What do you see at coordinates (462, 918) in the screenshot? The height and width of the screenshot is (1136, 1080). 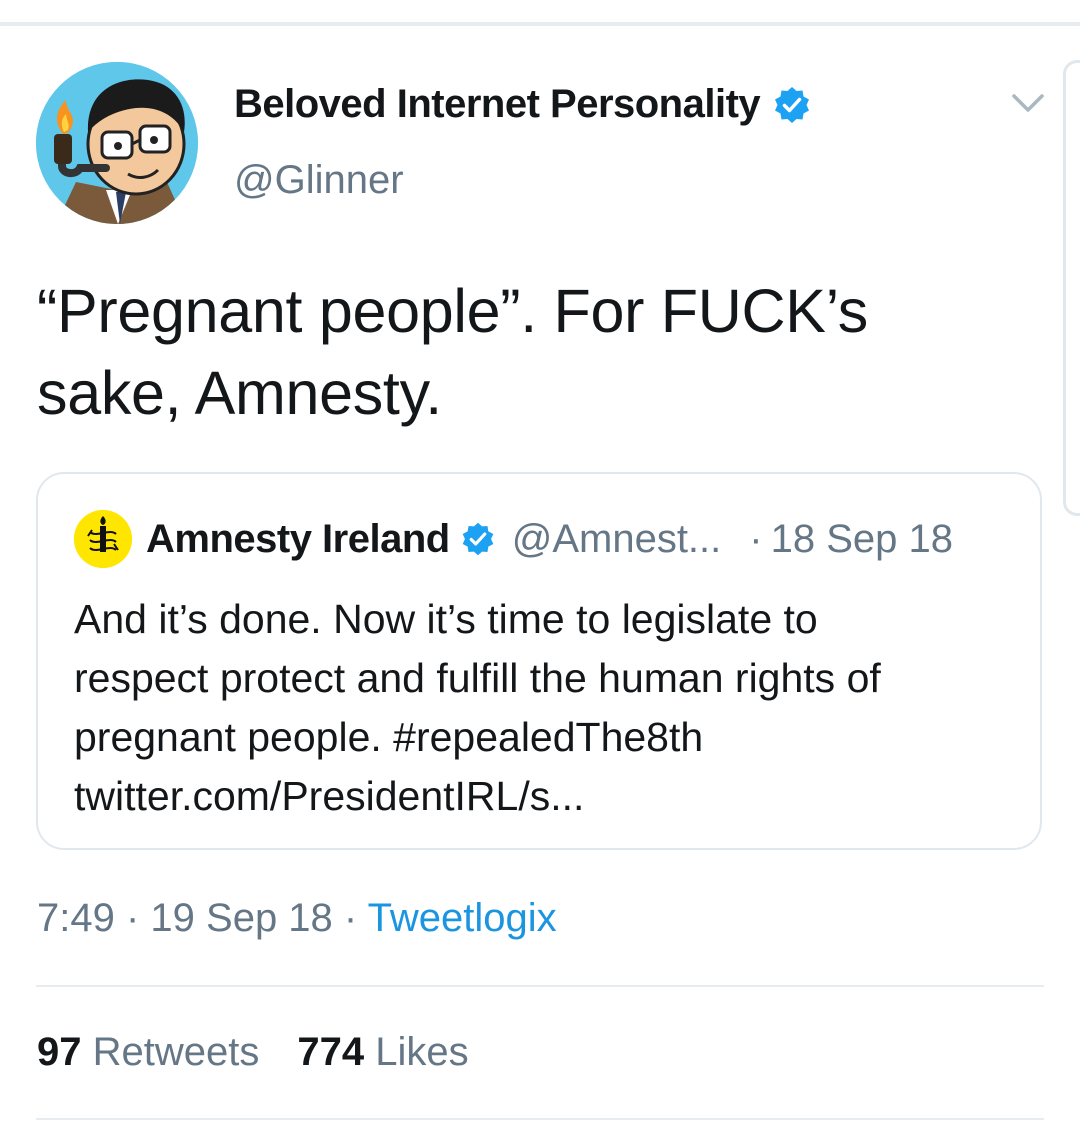 I see `tweet-source-link: Tweetlogix` at bounding box center [462, 918].